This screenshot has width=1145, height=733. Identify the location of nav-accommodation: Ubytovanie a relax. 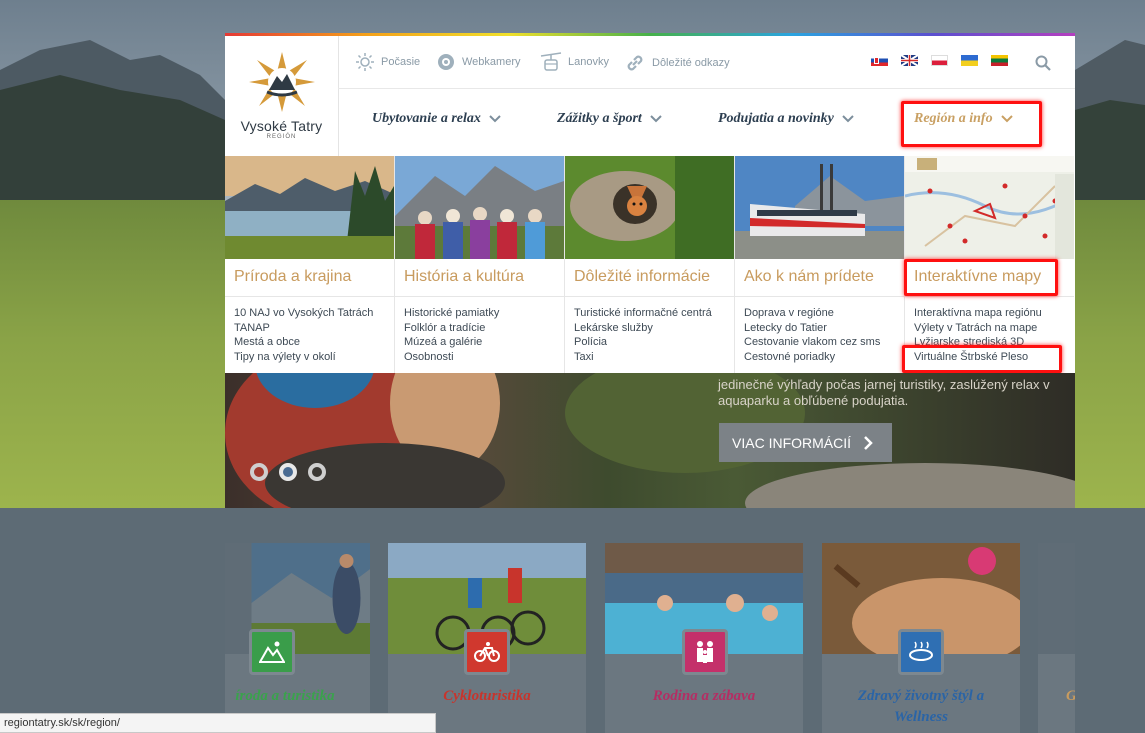
(436, 119).